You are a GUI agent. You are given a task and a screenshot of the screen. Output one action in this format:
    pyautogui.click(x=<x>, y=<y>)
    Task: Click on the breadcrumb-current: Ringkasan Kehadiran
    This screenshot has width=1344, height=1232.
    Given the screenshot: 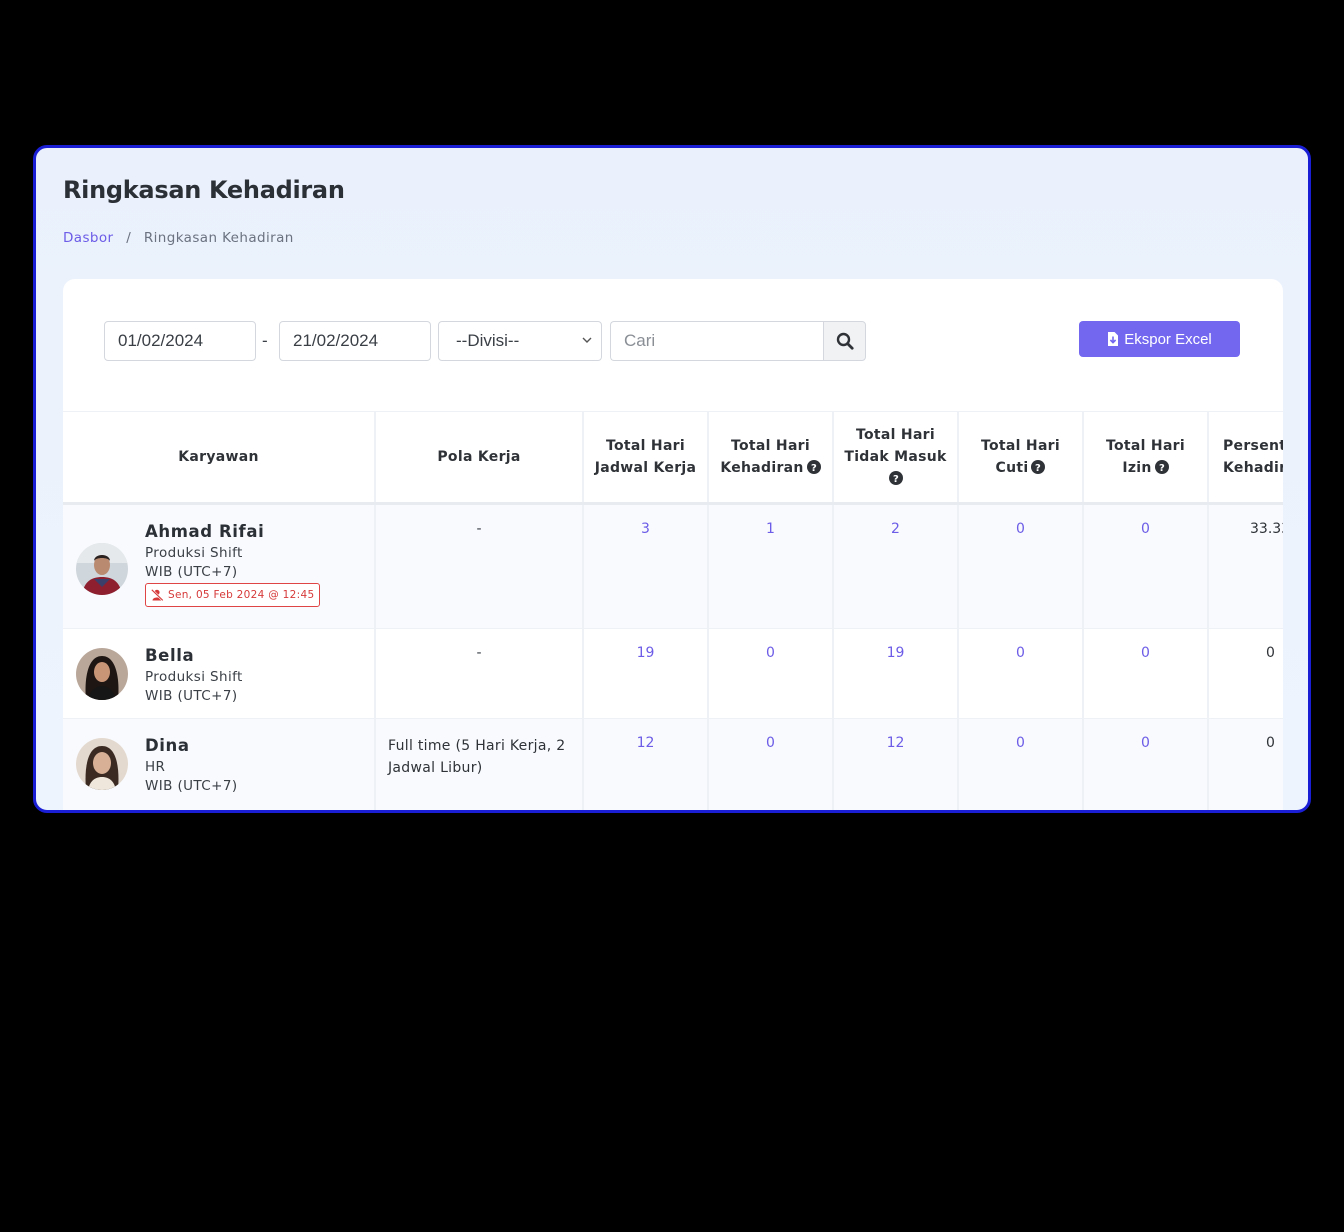 What is the action you would take?
    pyautogui.click(x=218, y=238)
    